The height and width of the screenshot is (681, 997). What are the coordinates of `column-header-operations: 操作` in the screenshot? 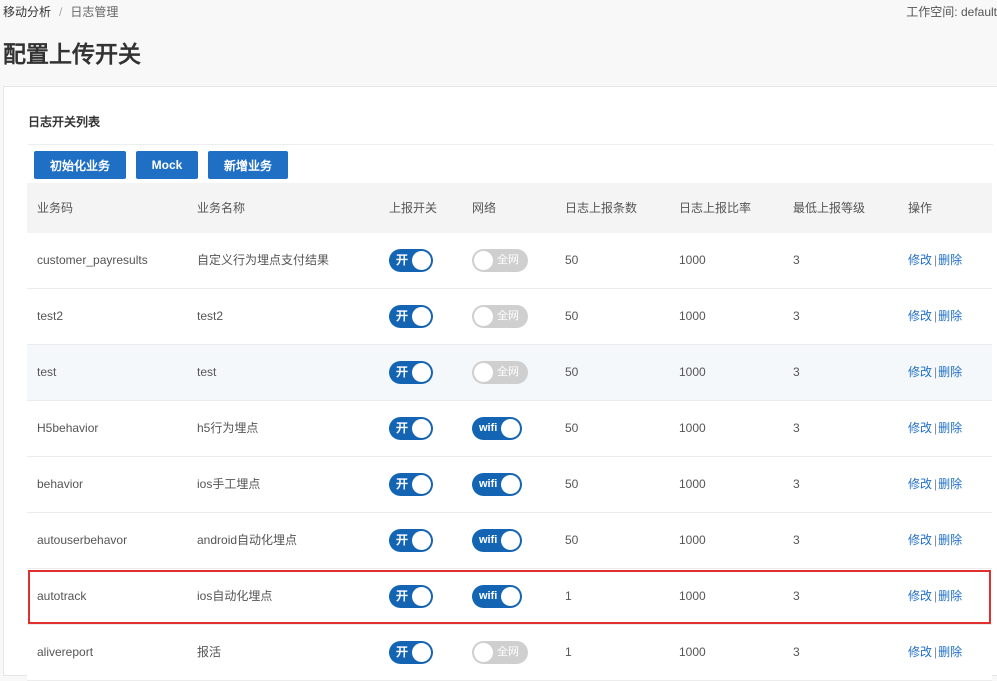 It's located at (920, 208).